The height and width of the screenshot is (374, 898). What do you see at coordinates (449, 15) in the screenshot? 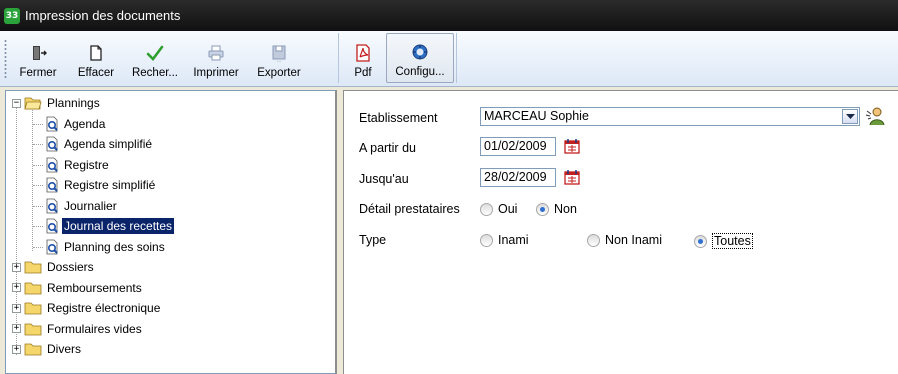
I see `title-bar: 33 Impression des documents` at bounding box center [449, 15].